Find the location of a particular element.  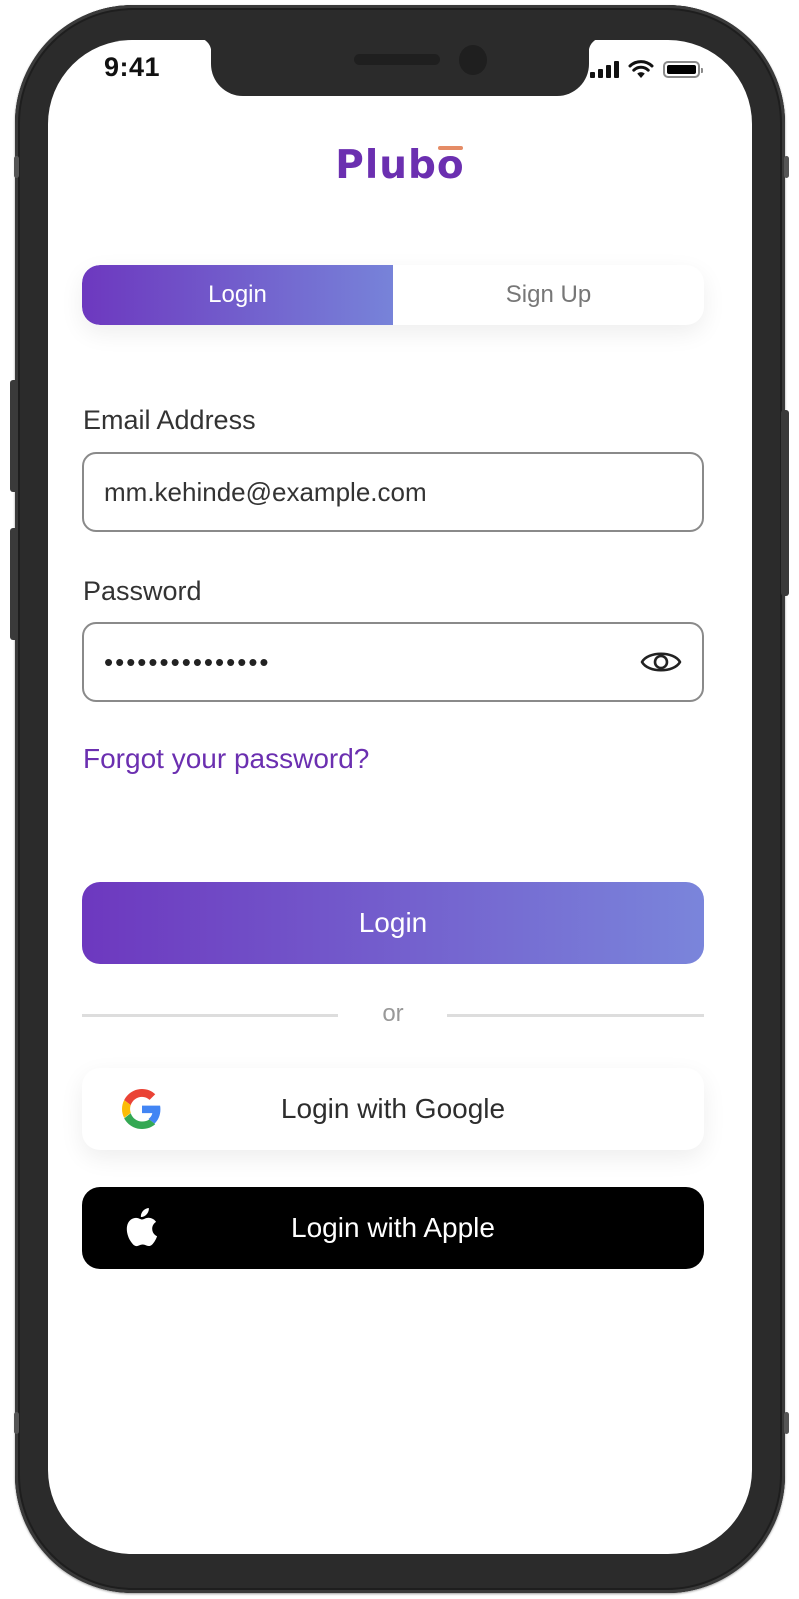

auth-mode-toggle: Login Sign Up is located at coordinates (393, 295).